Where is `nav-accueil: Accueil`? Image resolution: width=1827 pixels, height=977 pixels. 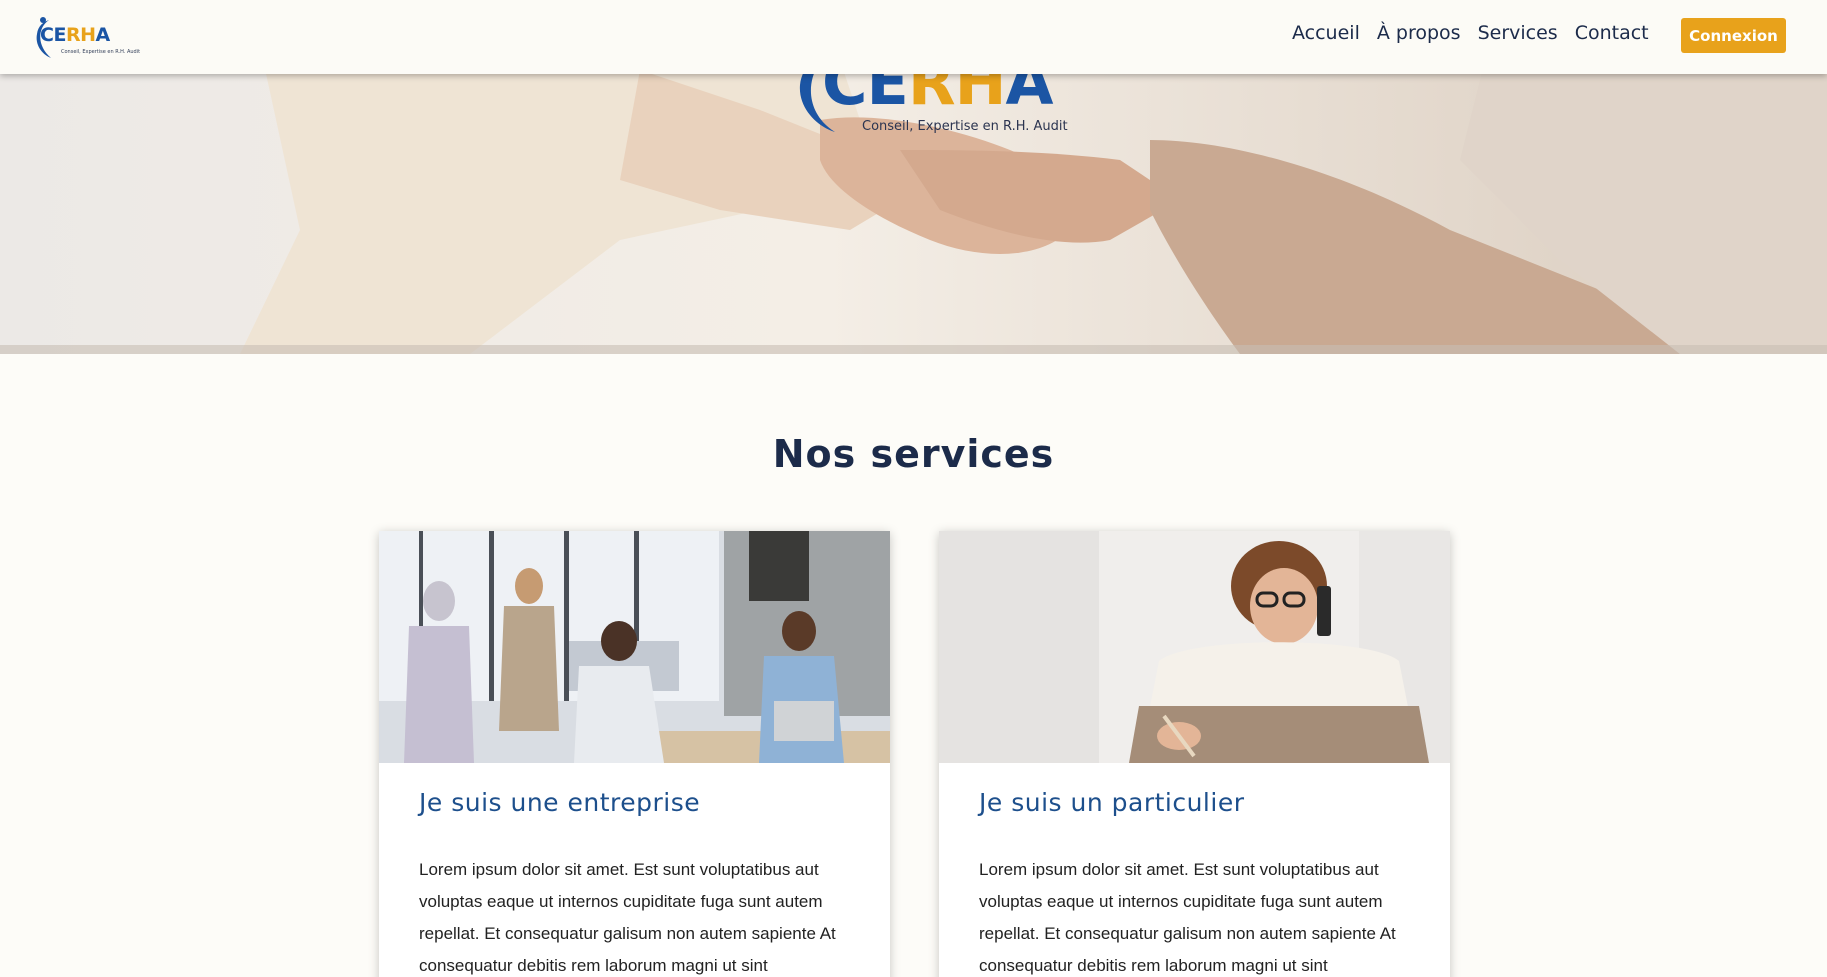 nav-accueil: Accueil is located at coordinates (1326, 33).